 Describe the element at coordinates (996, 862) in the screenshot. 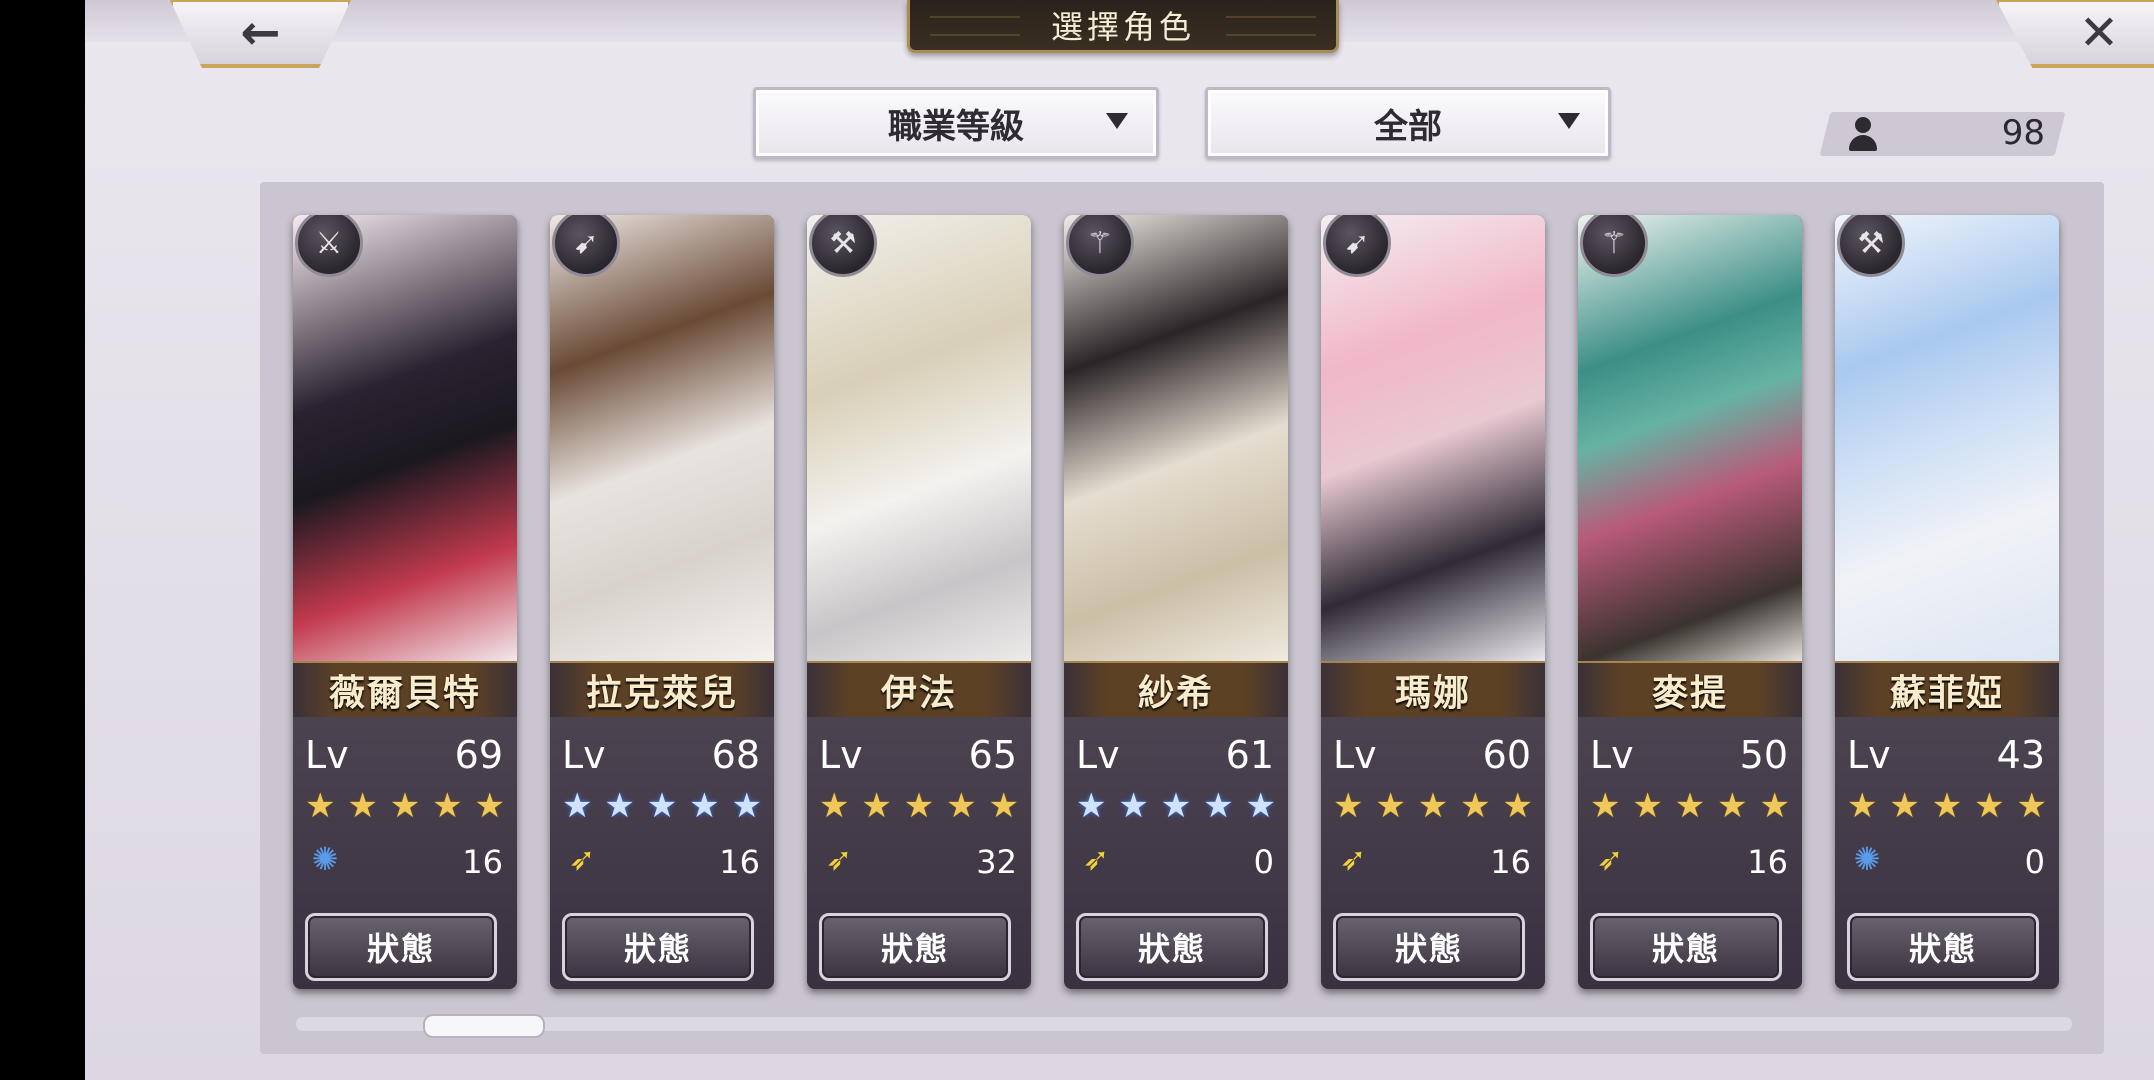

I see `element-value: 32` at that location.